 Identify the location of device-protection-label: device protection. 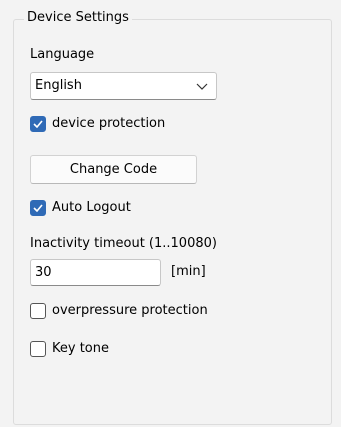
(108, 124).